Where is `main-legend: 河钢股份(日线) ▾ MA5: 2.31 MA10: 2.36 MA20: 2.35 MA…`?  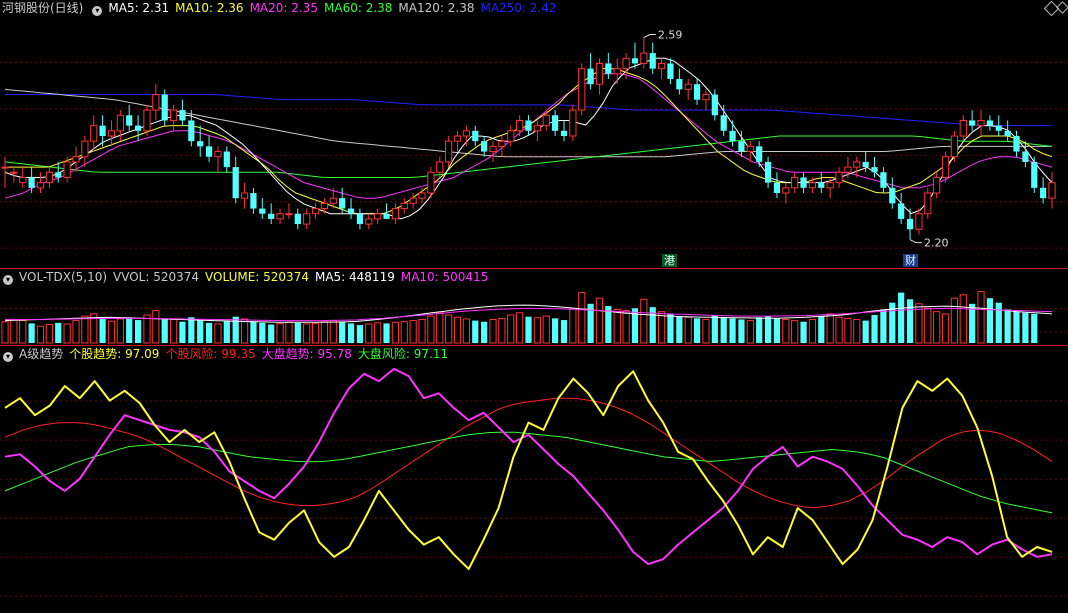 main-legend: 河钢股份(日线) ▾ MA5: 2.31 MA10: 2.36 MA20: 2.35 MA… is located at coordinates (284, 8).